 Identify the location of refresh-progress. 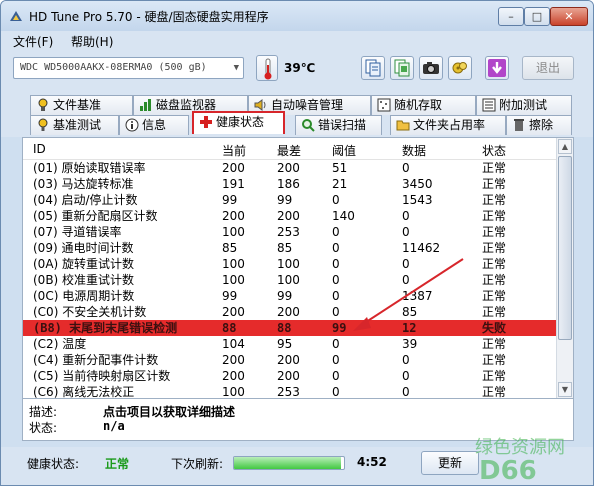
(289, 463).